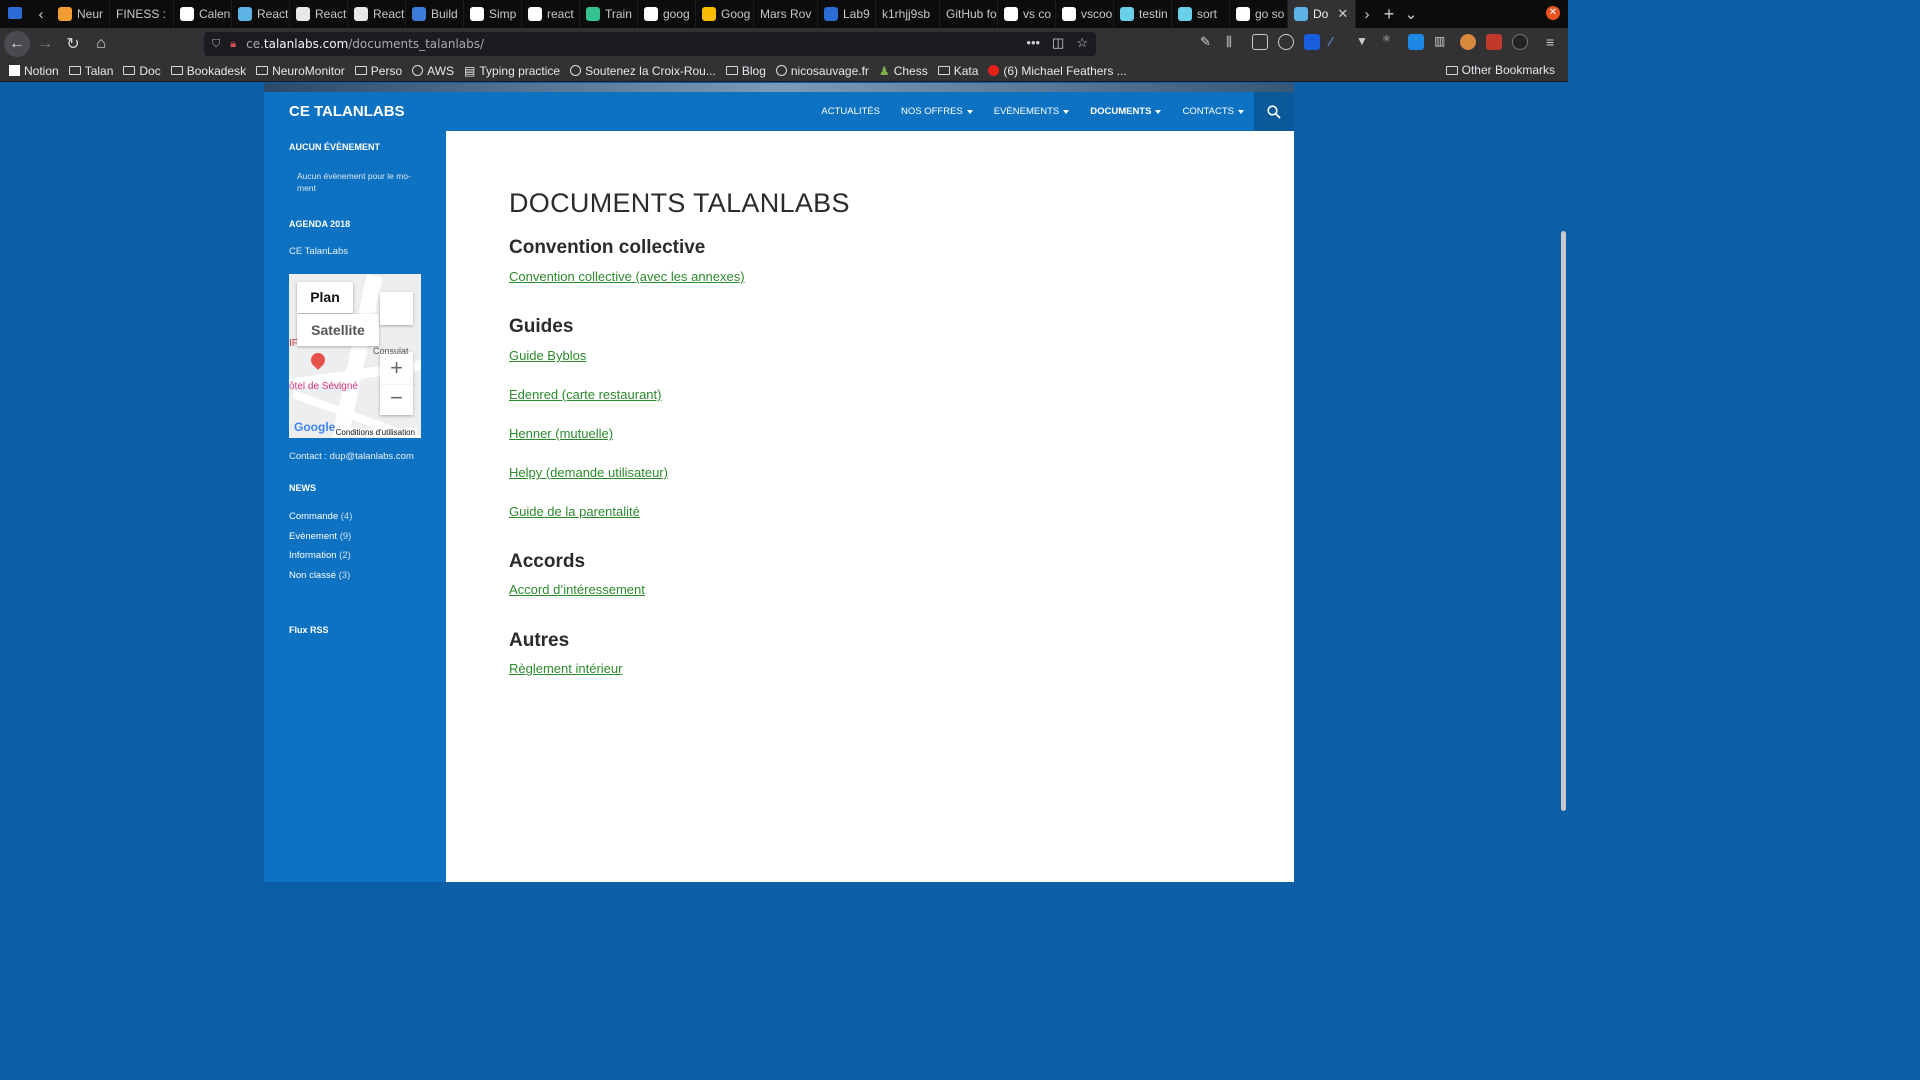  Describe the element at coordinates (396, 308) in the screenshot. I see `map-fullscreen-button` at that location.